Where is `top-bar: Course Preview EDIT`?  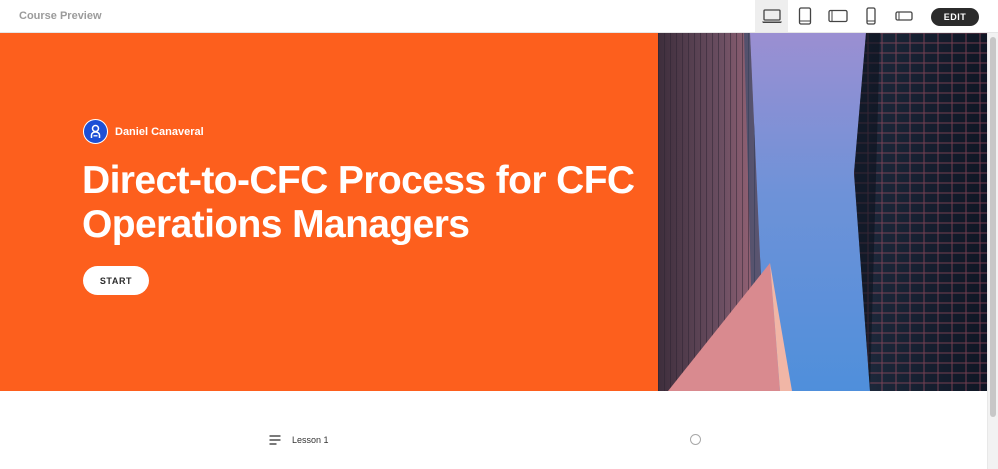
top-bar: Course Preview EDIT is located at coordinates (499, 16).